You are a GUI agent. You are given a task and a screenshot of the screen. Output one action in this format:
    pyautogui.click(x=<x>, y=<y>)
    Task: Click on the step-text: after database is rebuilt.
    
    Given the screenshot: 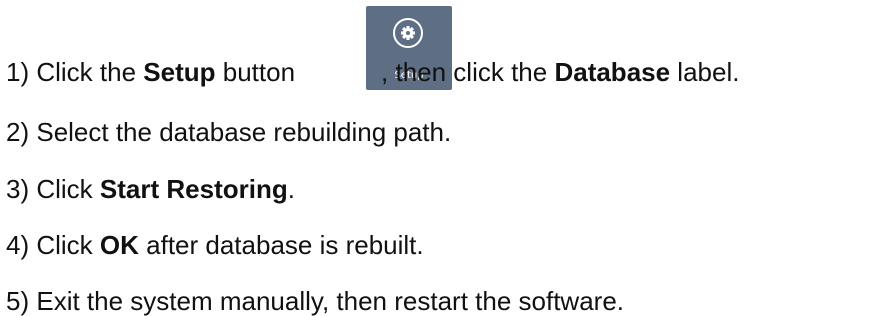 What is the action you would take?
    pyautogui.click(x=281, y=245)
    